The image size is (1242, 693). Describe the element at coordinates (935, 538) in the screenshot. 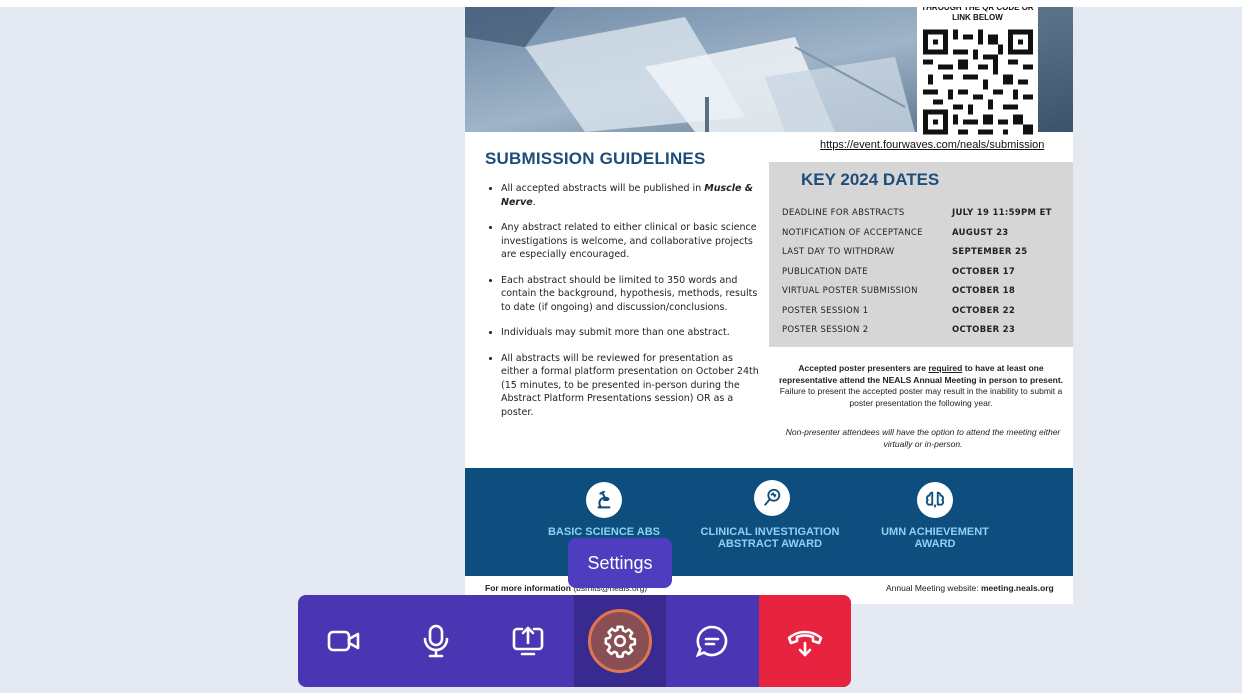

I see `award-umn-achievement: UMN ACHIEVEMENT AWARD` at that location.